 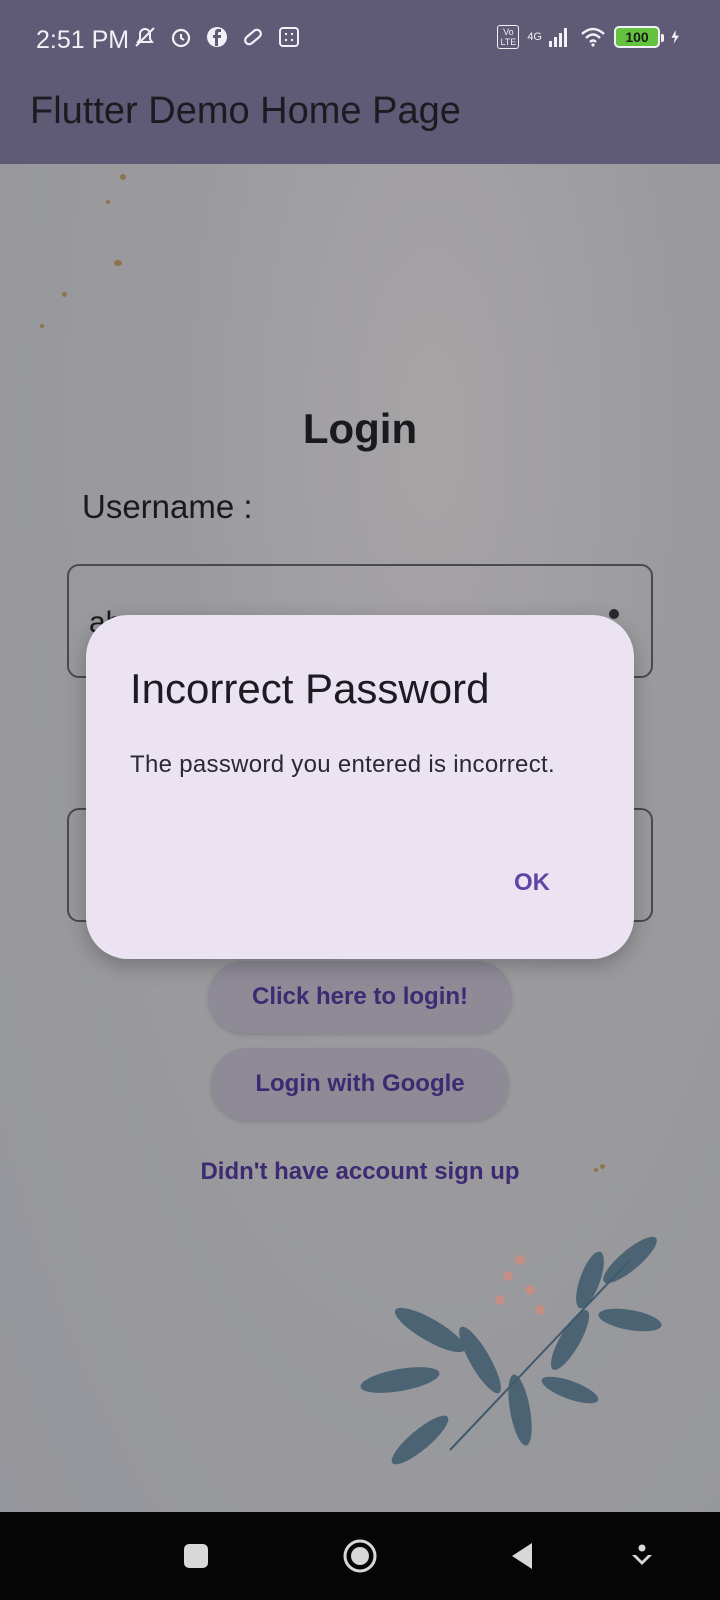 I want to click on pill-icon, so click(x=253, y=37).